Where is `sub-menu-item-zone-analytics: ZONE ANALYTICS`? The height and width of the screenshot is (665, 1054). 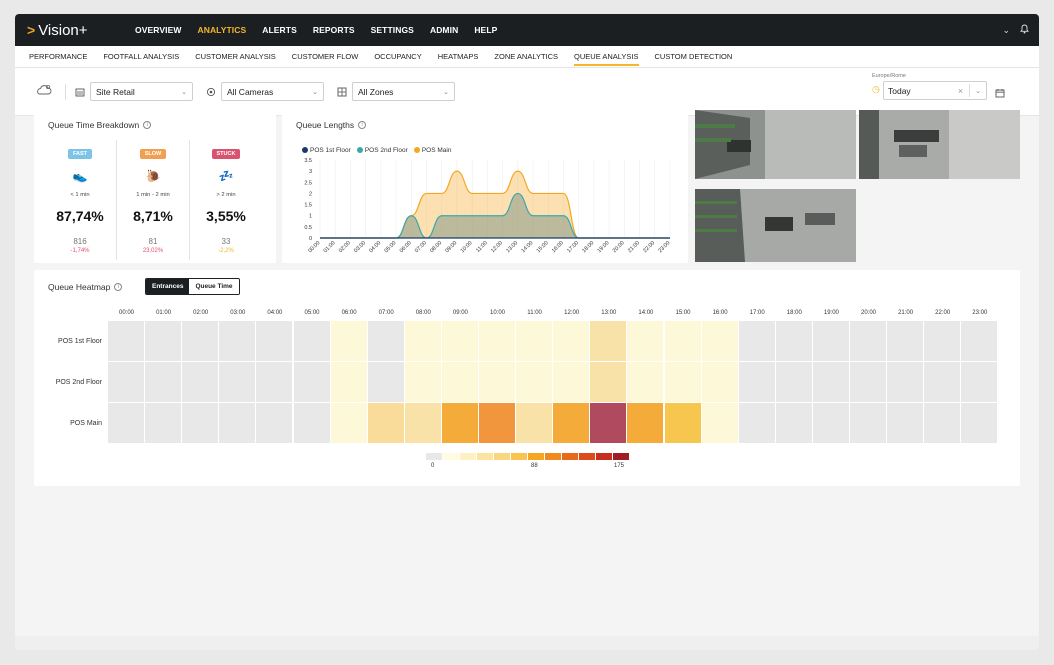 sub-menu-item-zone-analytics: ZONE ANALYTICS is located at coordinates (526, 57).